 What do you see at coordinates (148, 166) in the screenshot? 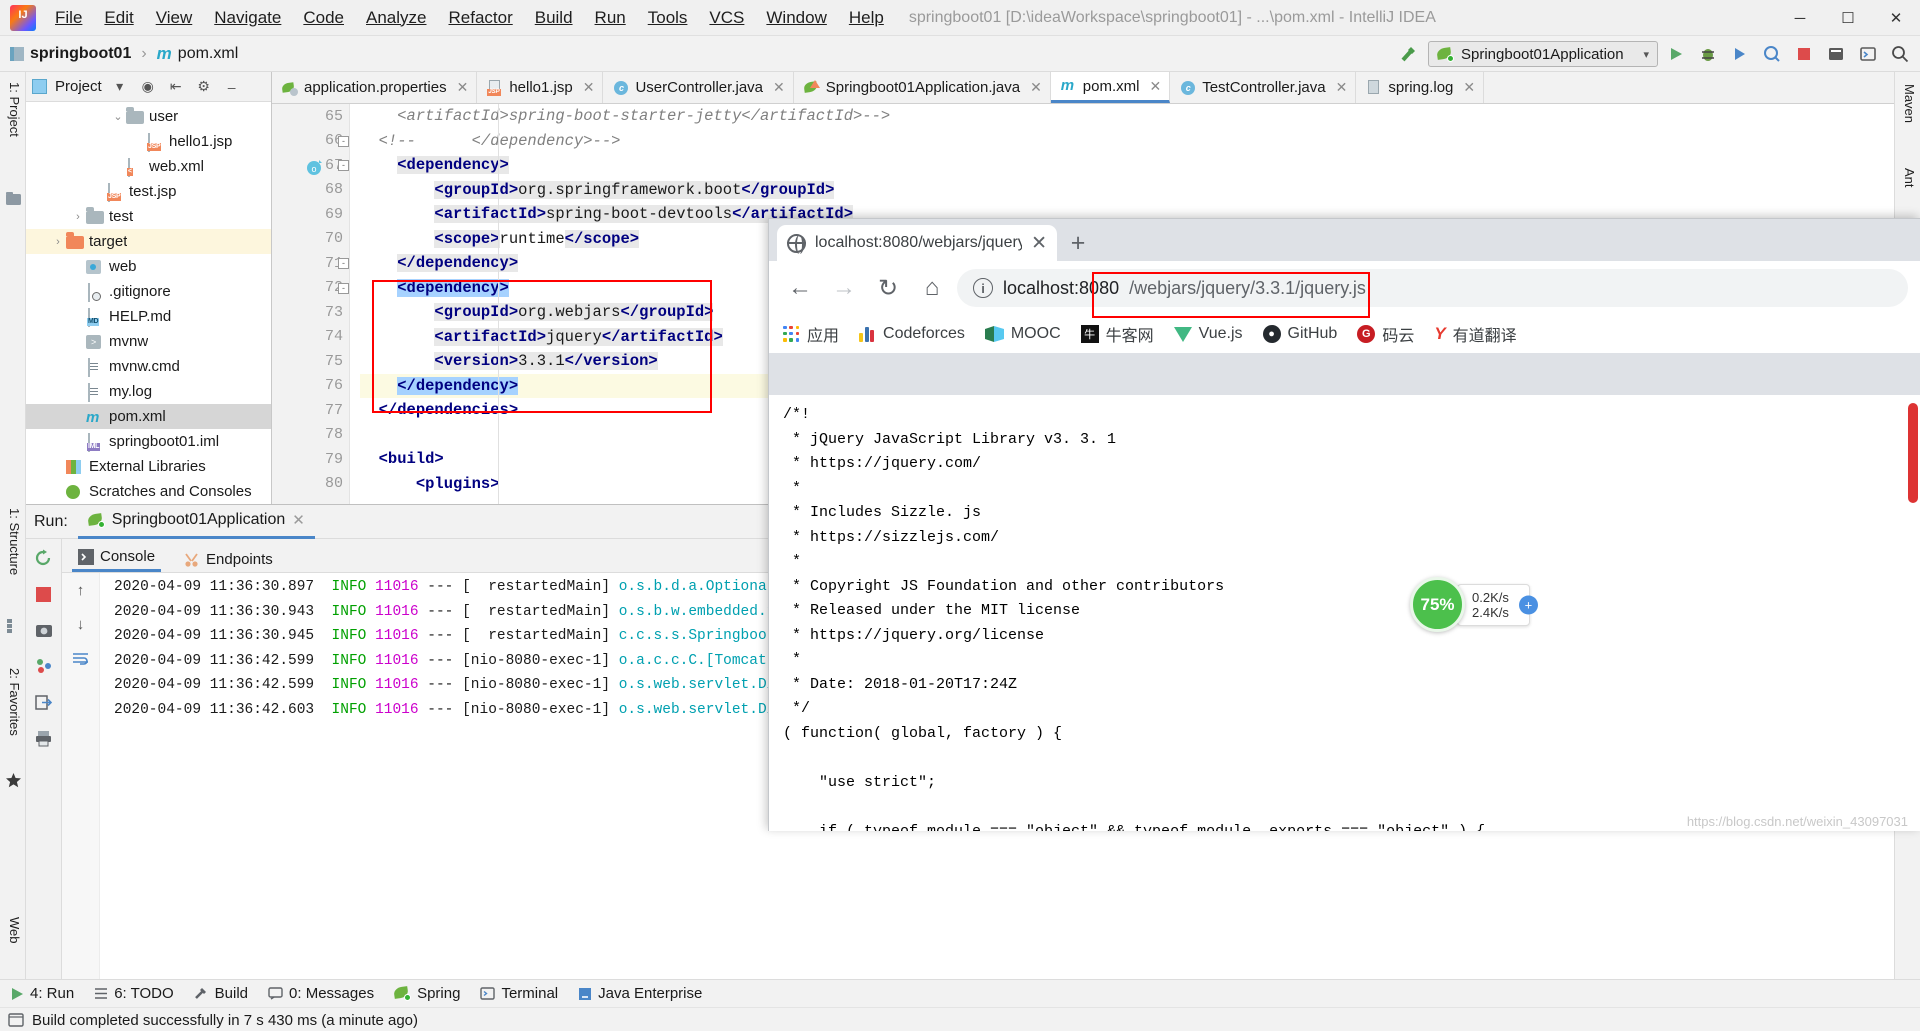
I see `tree-item: < web.xml` at bounding box center [148, 166].